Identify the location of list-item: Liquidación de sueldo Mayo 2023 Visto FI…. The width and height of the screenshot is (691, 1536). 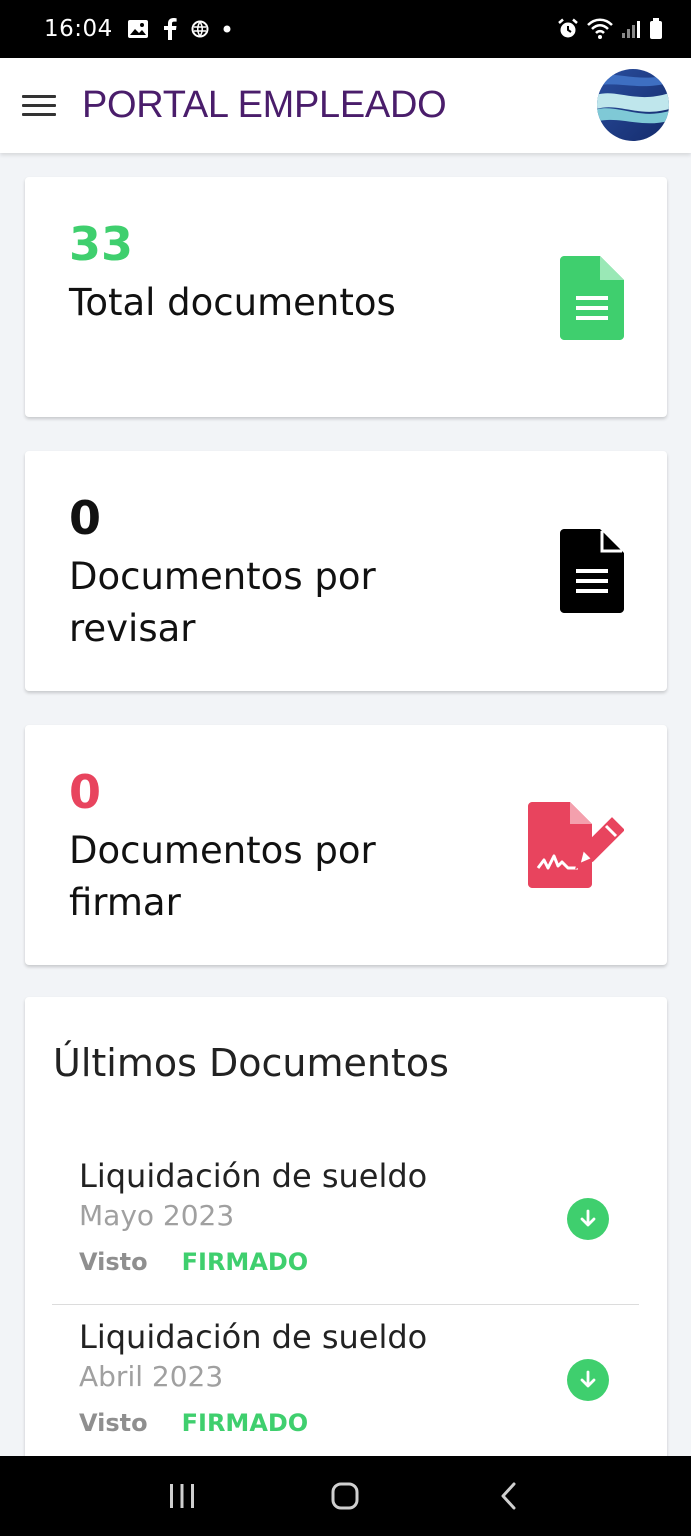
(345, 1225).